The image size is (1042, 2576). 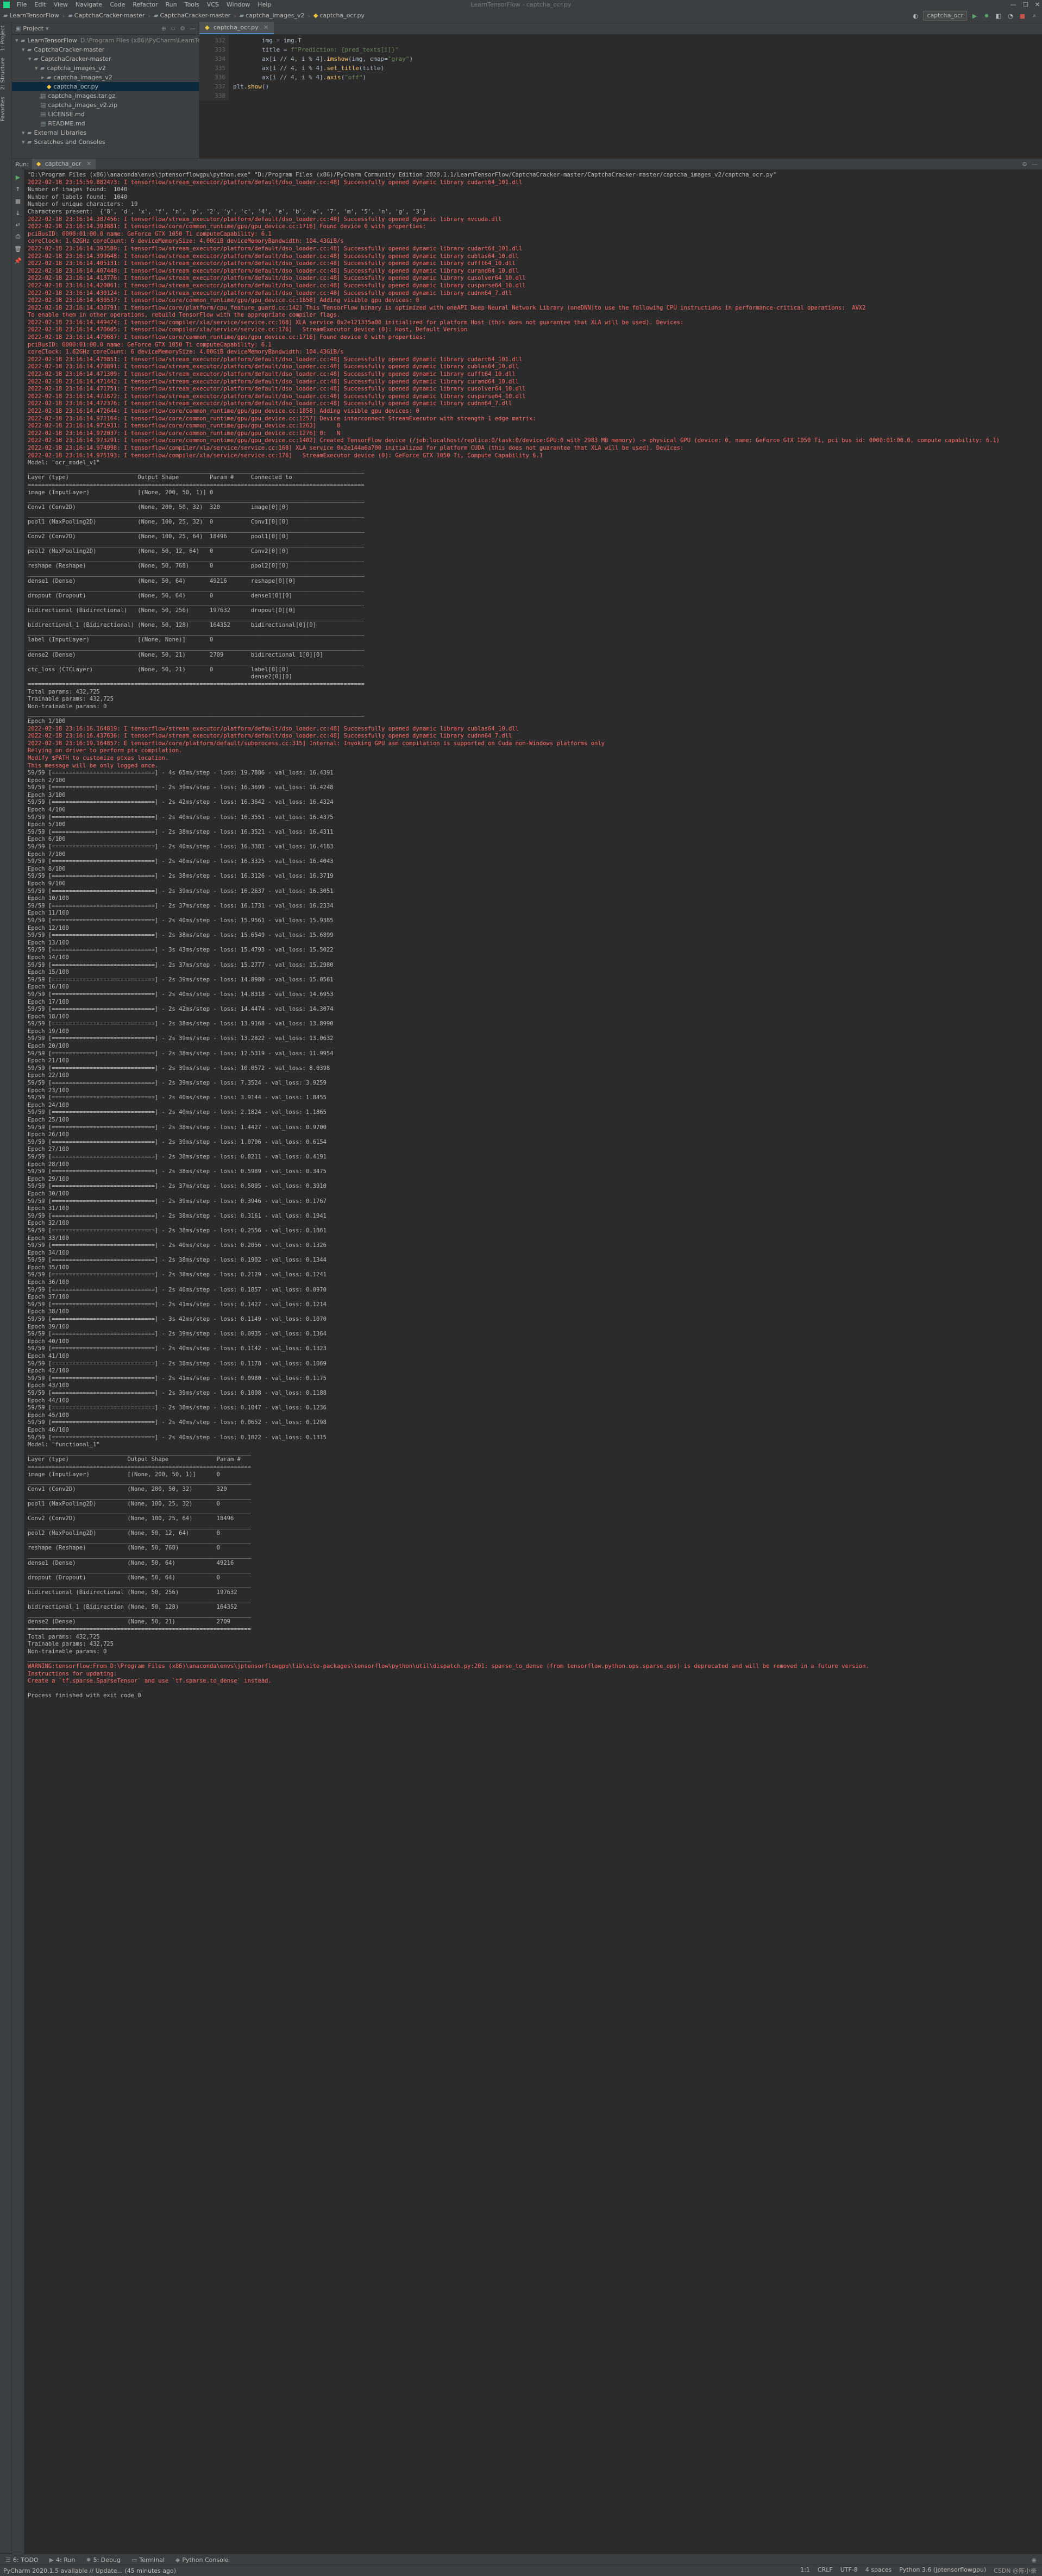 I want to click on console-line: Epoch 21/100, so click(x=48, y=1061).